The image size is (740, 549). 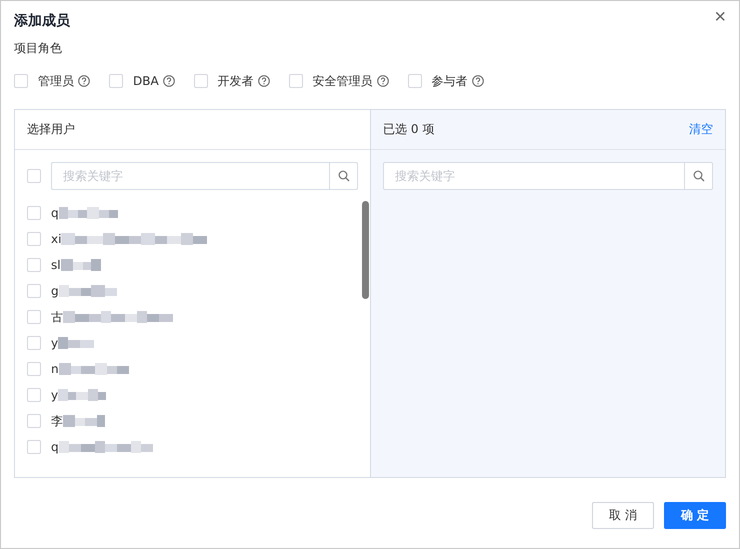 What do you see at coordinates (623, 515) in the screenshot?
I see `cancel-button: 取 消` at bounding box center [623, 515].